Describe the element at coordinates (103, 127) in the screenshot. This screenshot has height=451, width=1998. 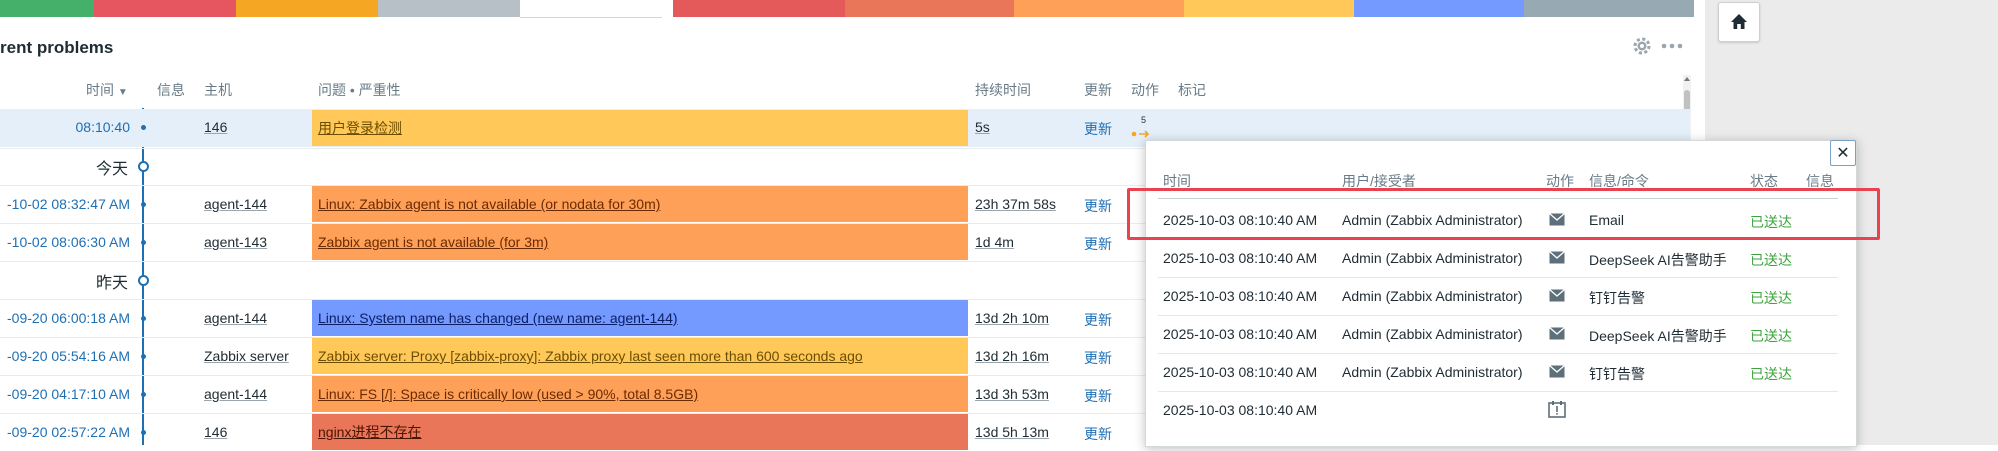
I see `problem-time: 08:10:40` at that location.